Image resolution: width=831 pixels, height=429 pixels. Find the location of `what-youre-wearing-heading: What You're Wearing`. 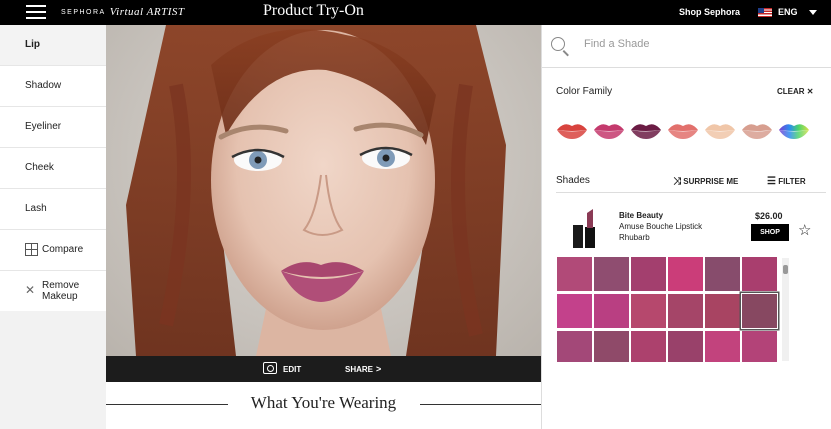

what-youre-wearing-heading: What You're Wearing is located at coordinates (323, 405).